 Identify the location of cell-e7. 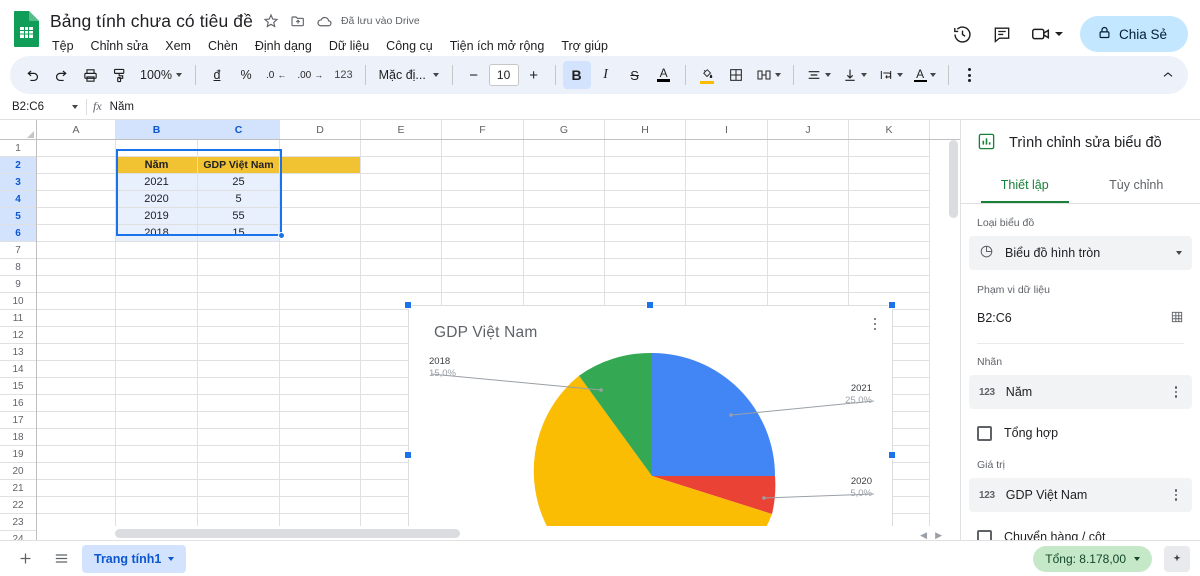
(401, 250).